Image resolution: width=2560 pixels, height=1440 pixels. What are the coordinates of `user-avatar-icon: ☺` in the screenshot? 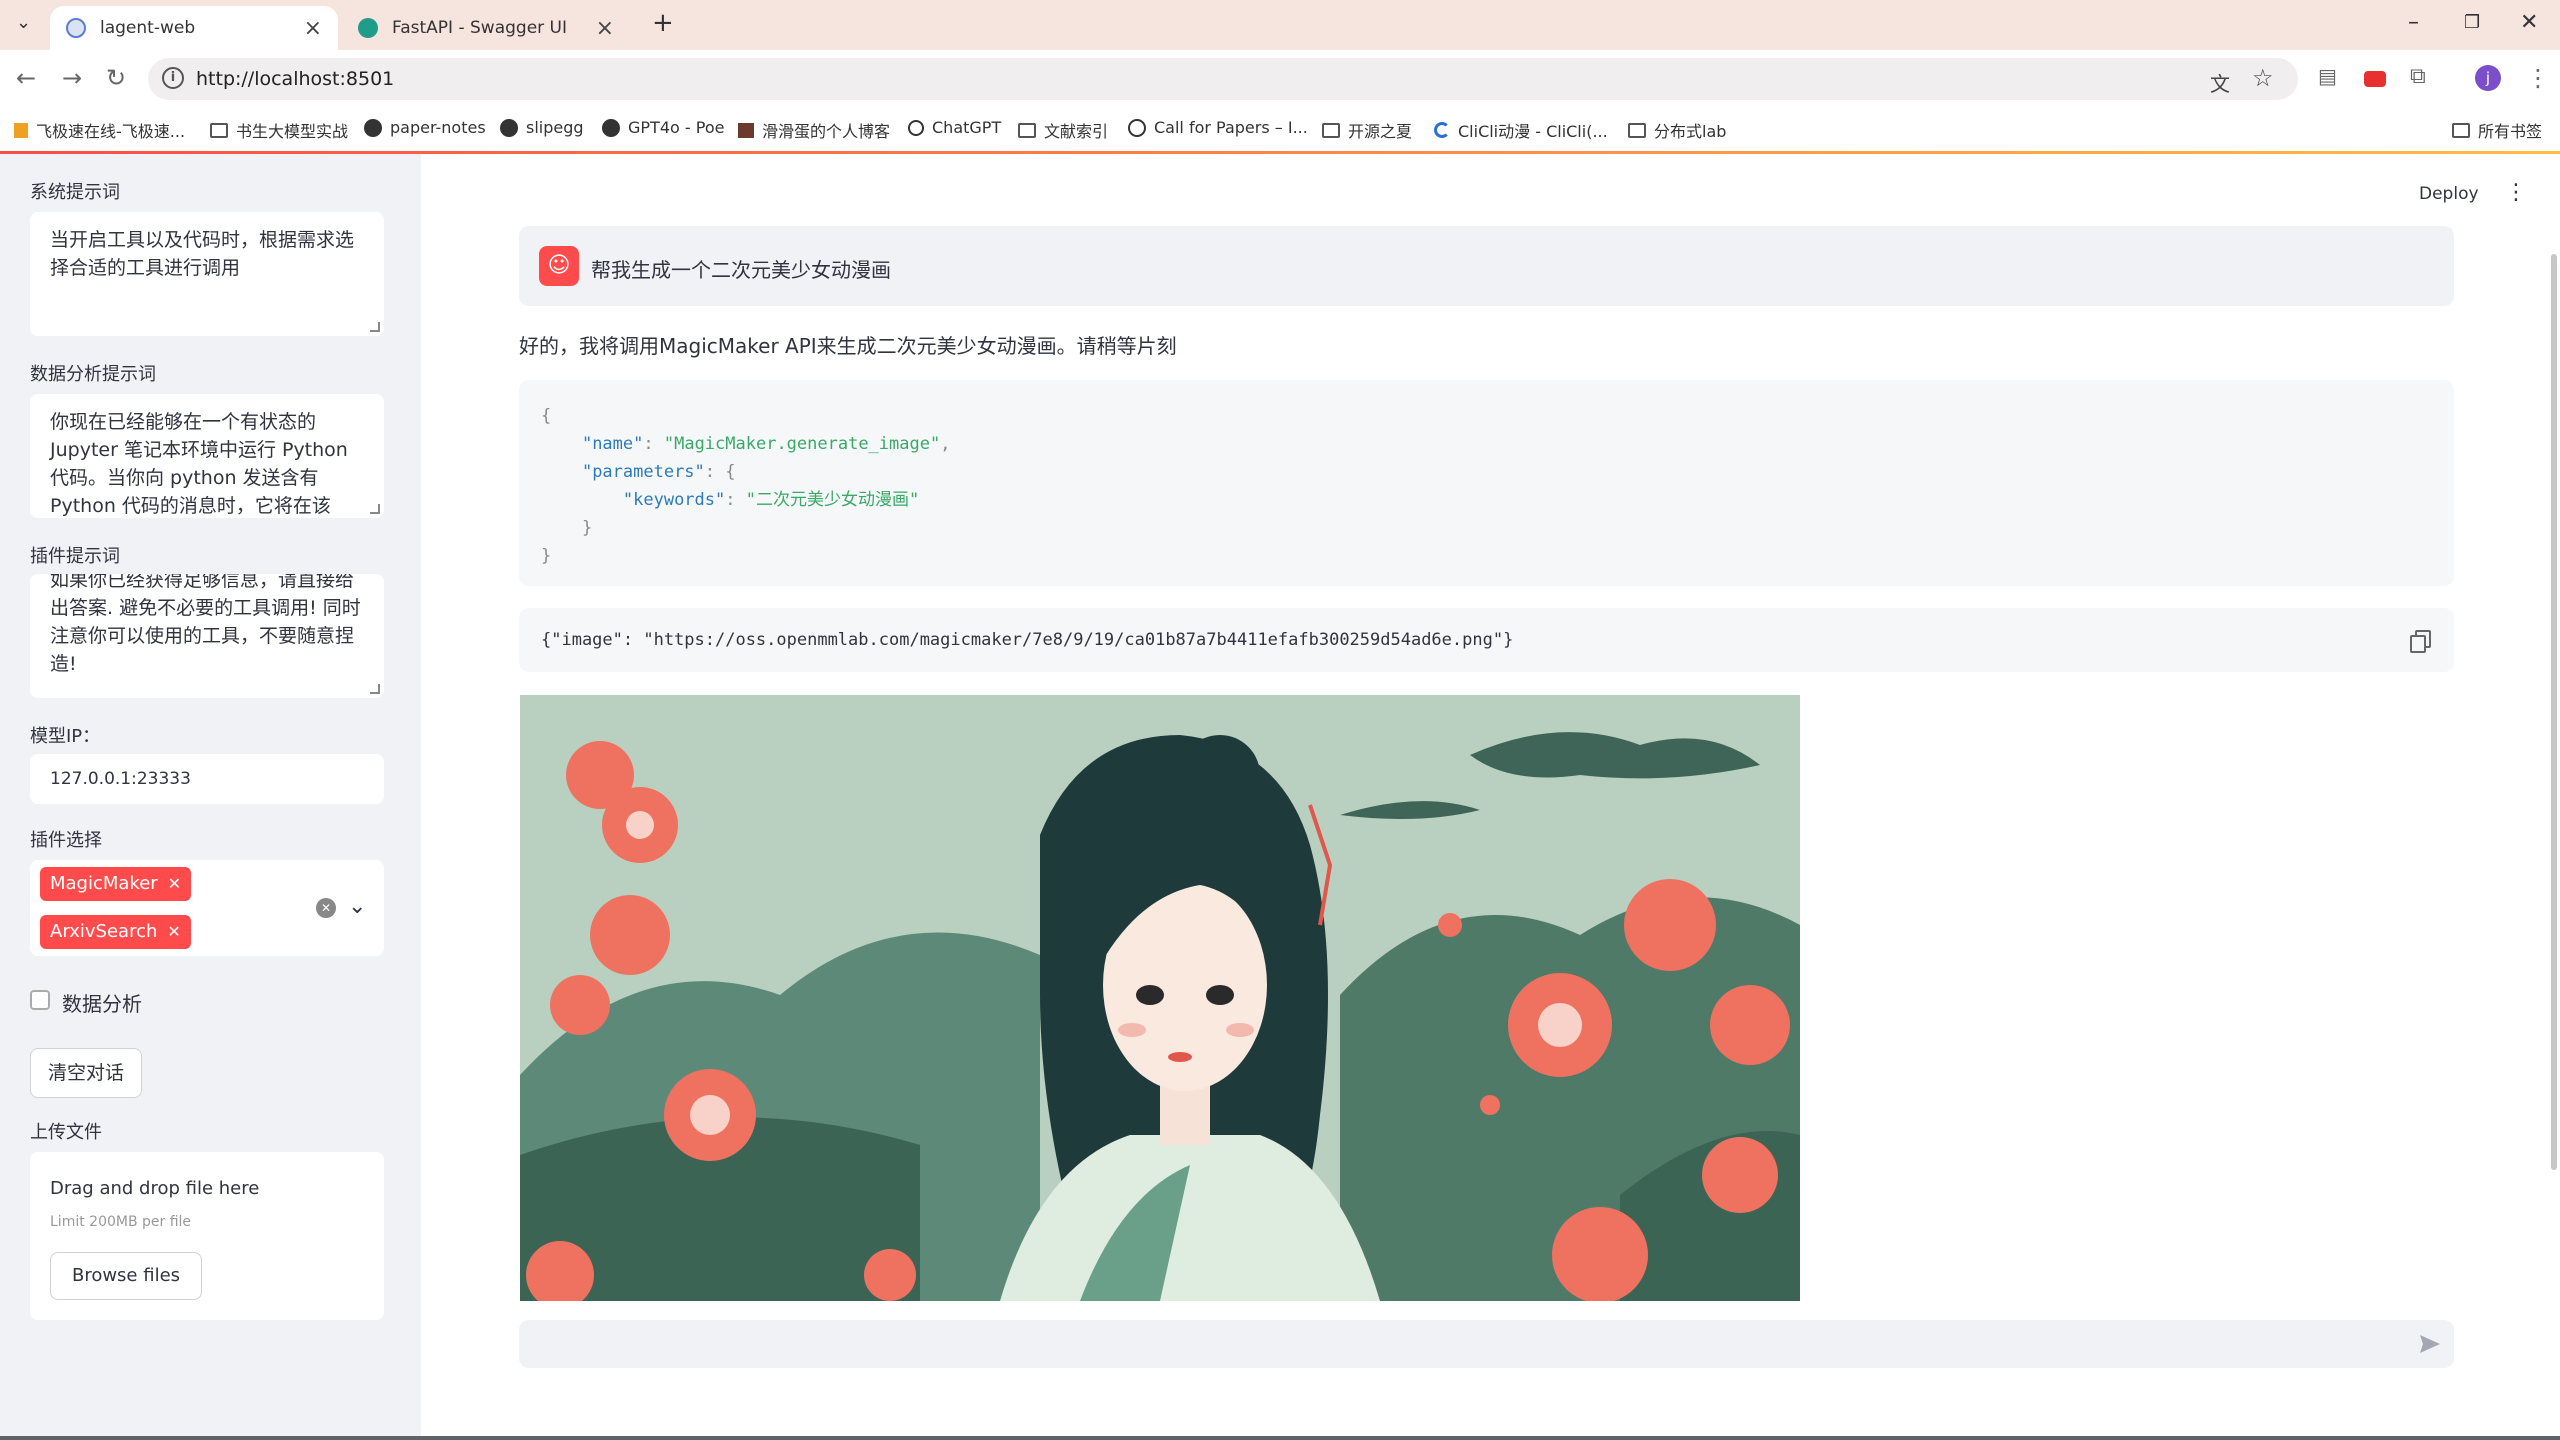 It's located at (559, 266).